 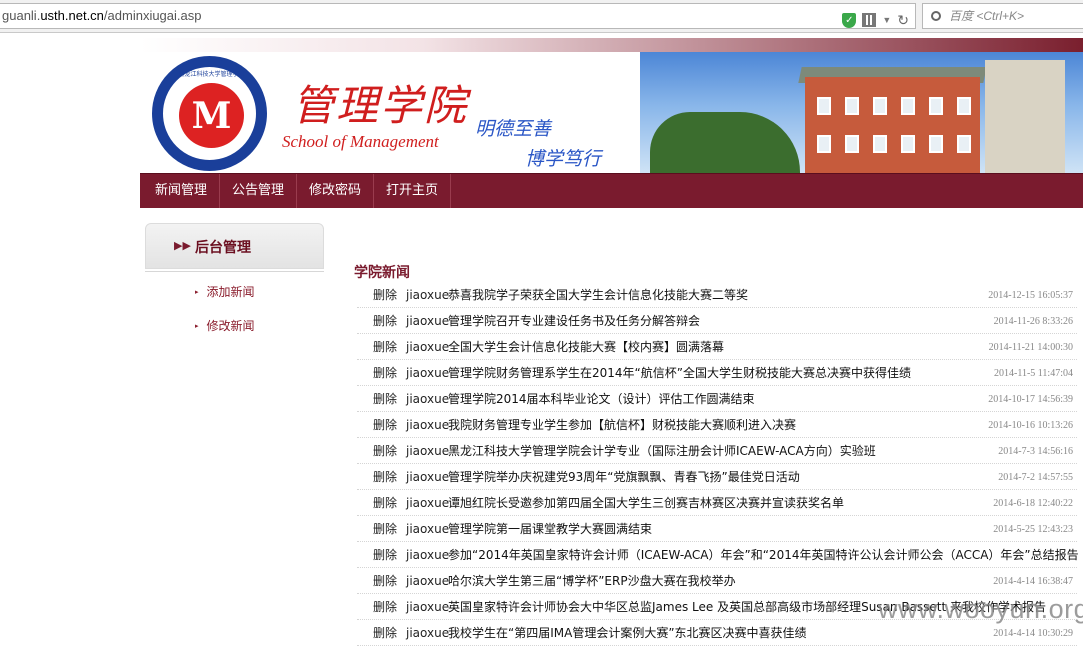 I want to click on url-domain: usth.net.cn, so click(x=72, y=15).